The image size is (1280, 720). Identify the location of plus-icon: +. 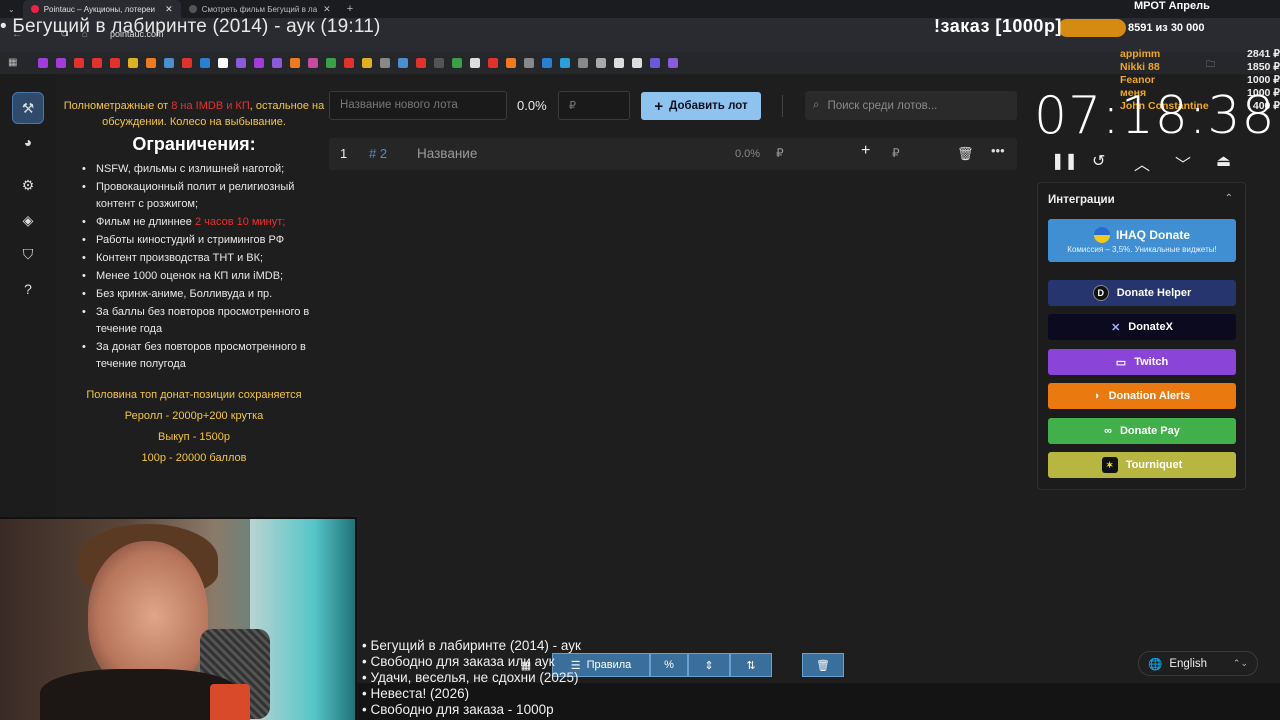
(659, 106).